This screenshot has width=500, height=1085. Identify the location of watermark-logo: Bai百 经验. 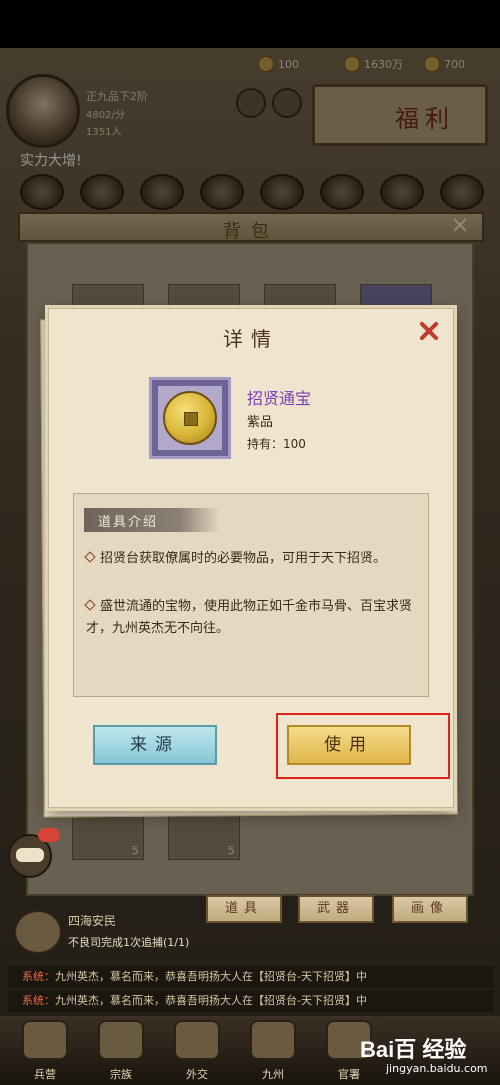
(413, 1049).